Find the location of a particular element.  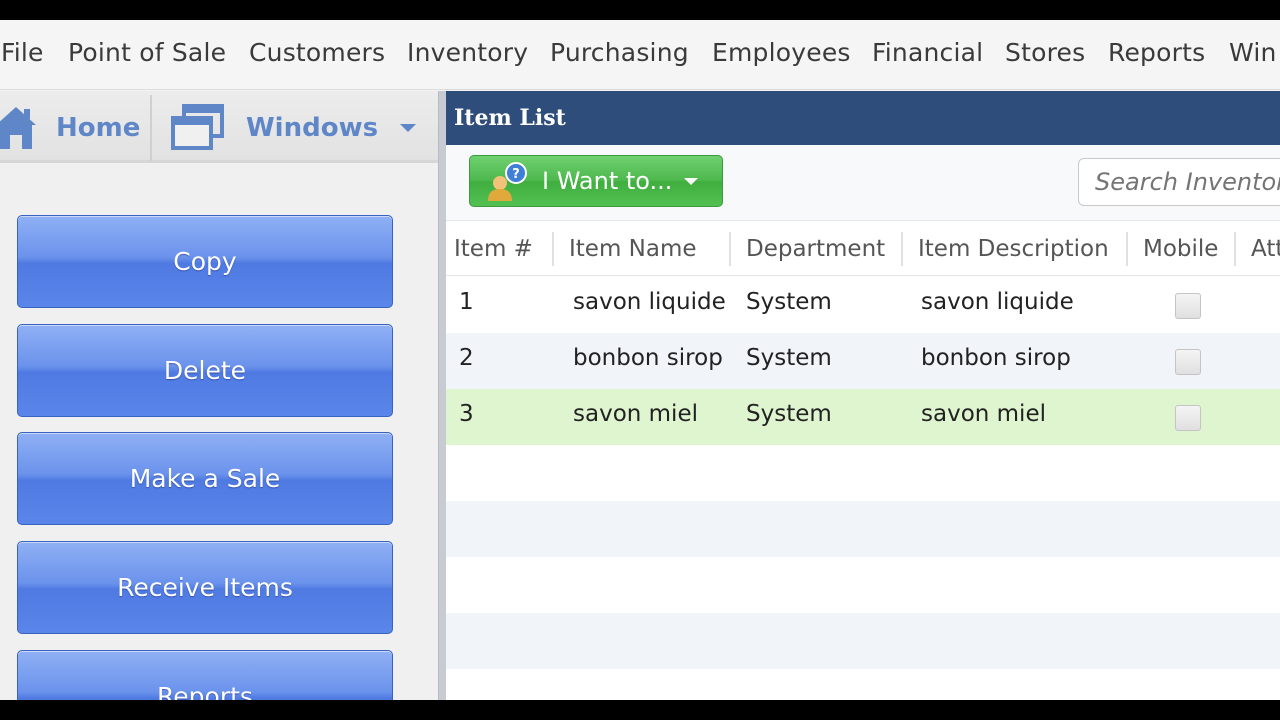

delete-button: Delete is located at coordinates (205, 370).